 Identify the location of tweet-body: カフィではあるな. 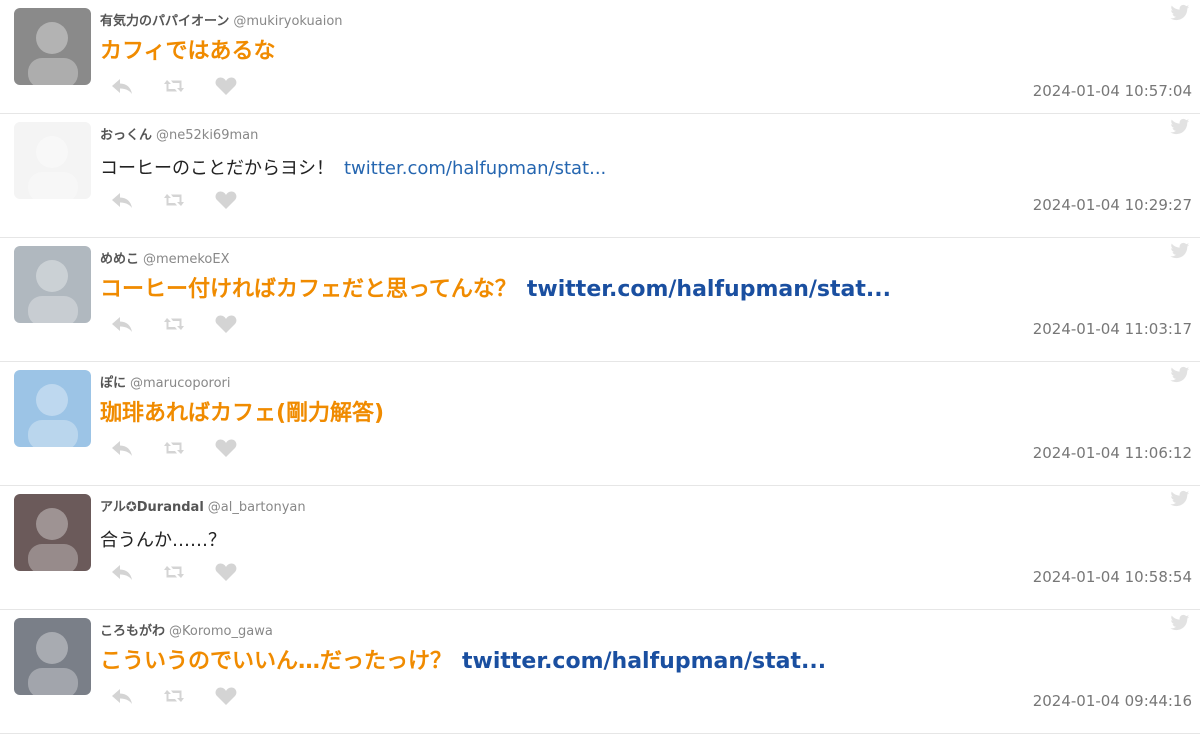
(188, 51).